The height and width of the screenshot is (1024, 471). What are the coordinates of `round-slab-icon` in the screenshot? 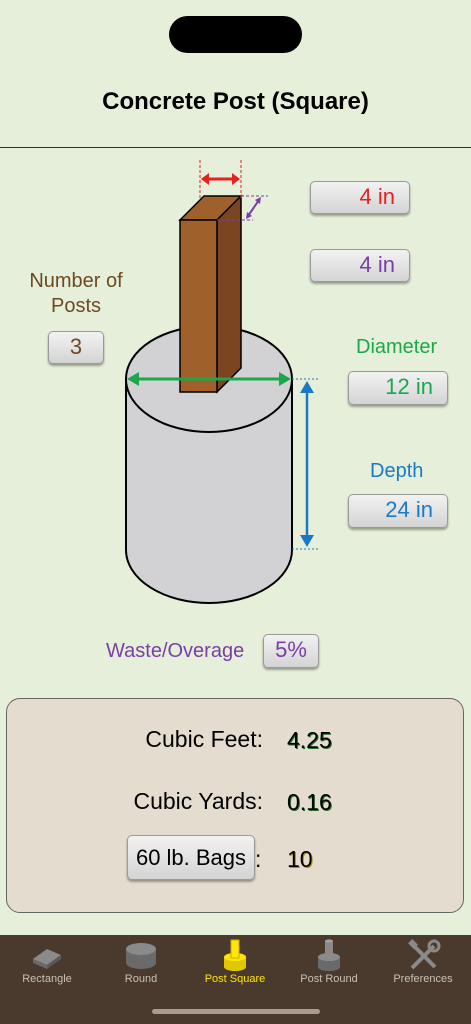 It's located at (141, 956).